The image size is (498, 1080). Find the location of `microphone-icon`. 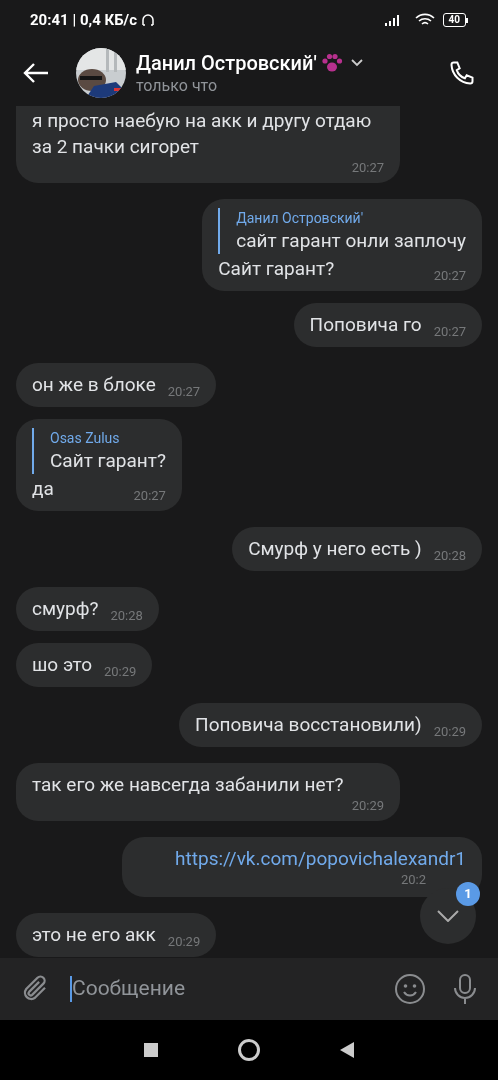

microphone-icon is located at coordinates (465, 989).